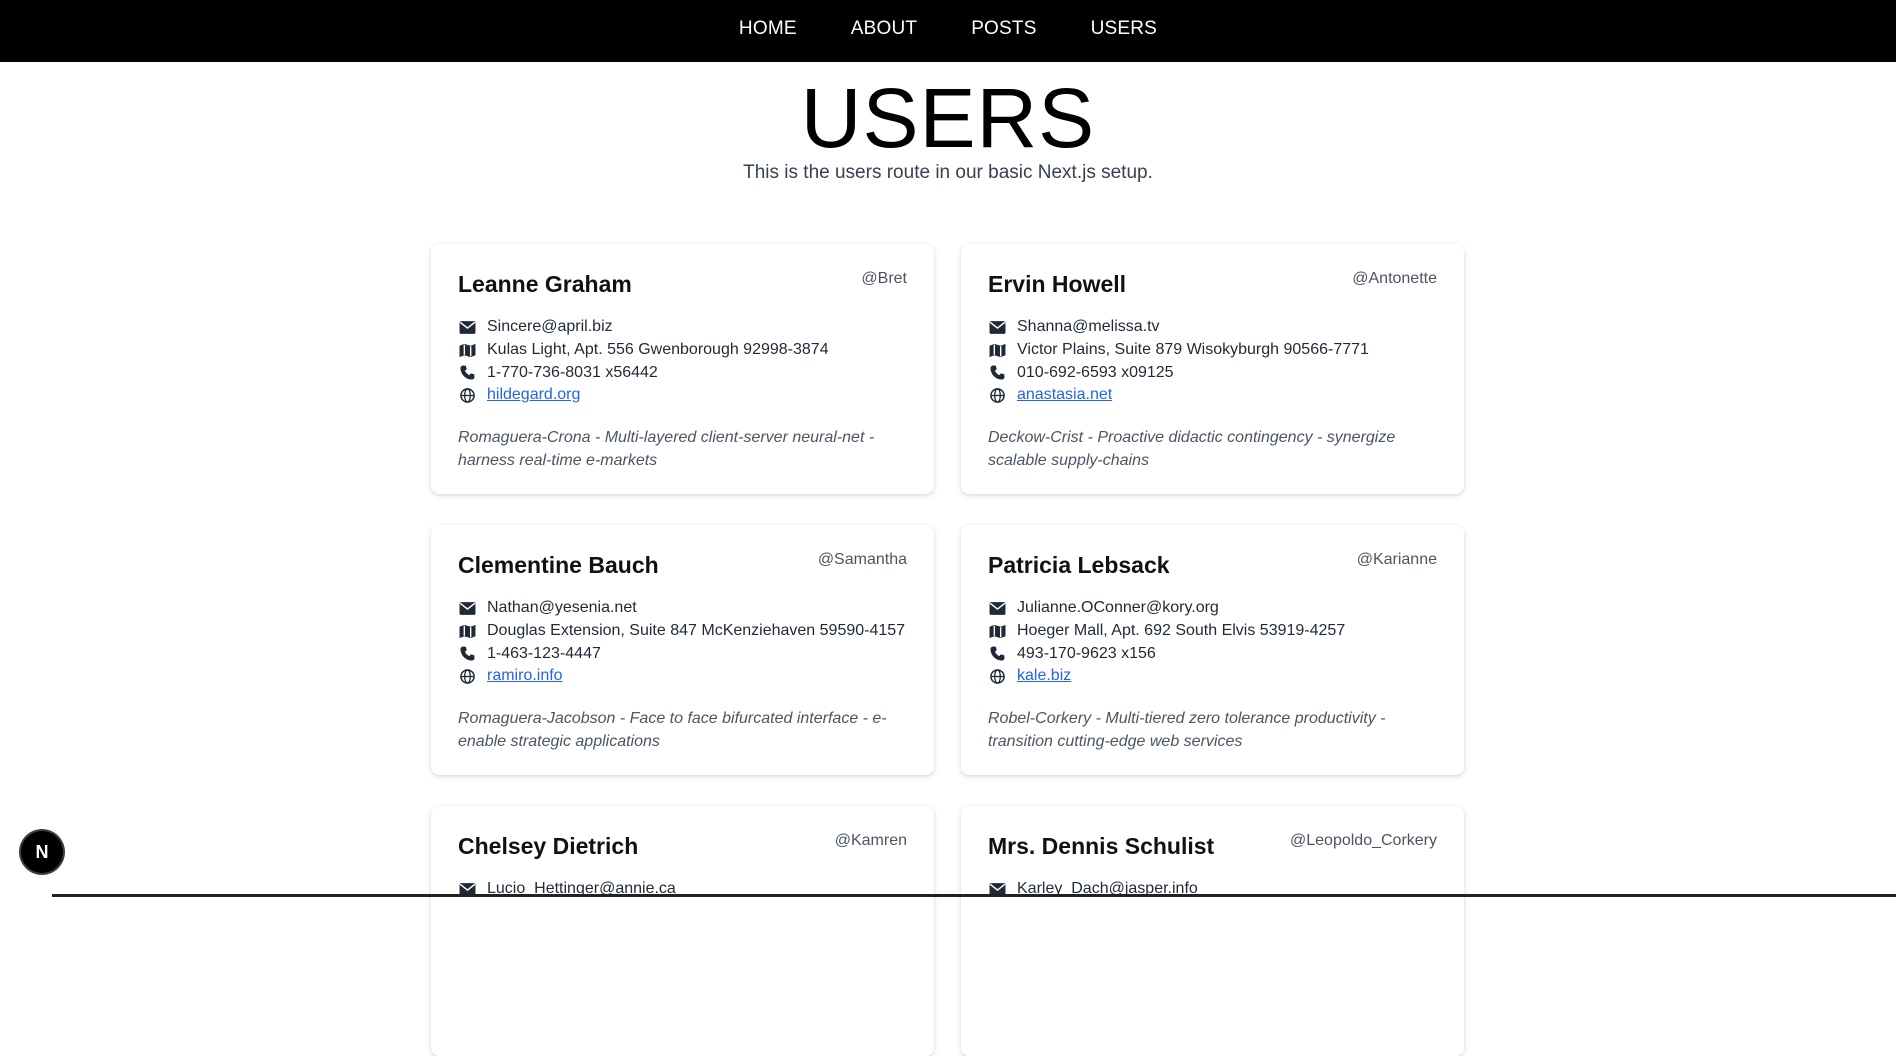 The width and height of the screenshot is (1896, 1056). Describe the element at coordinates (862, 559) in the screenshot. I see `user-username: @Samantha` at that location.